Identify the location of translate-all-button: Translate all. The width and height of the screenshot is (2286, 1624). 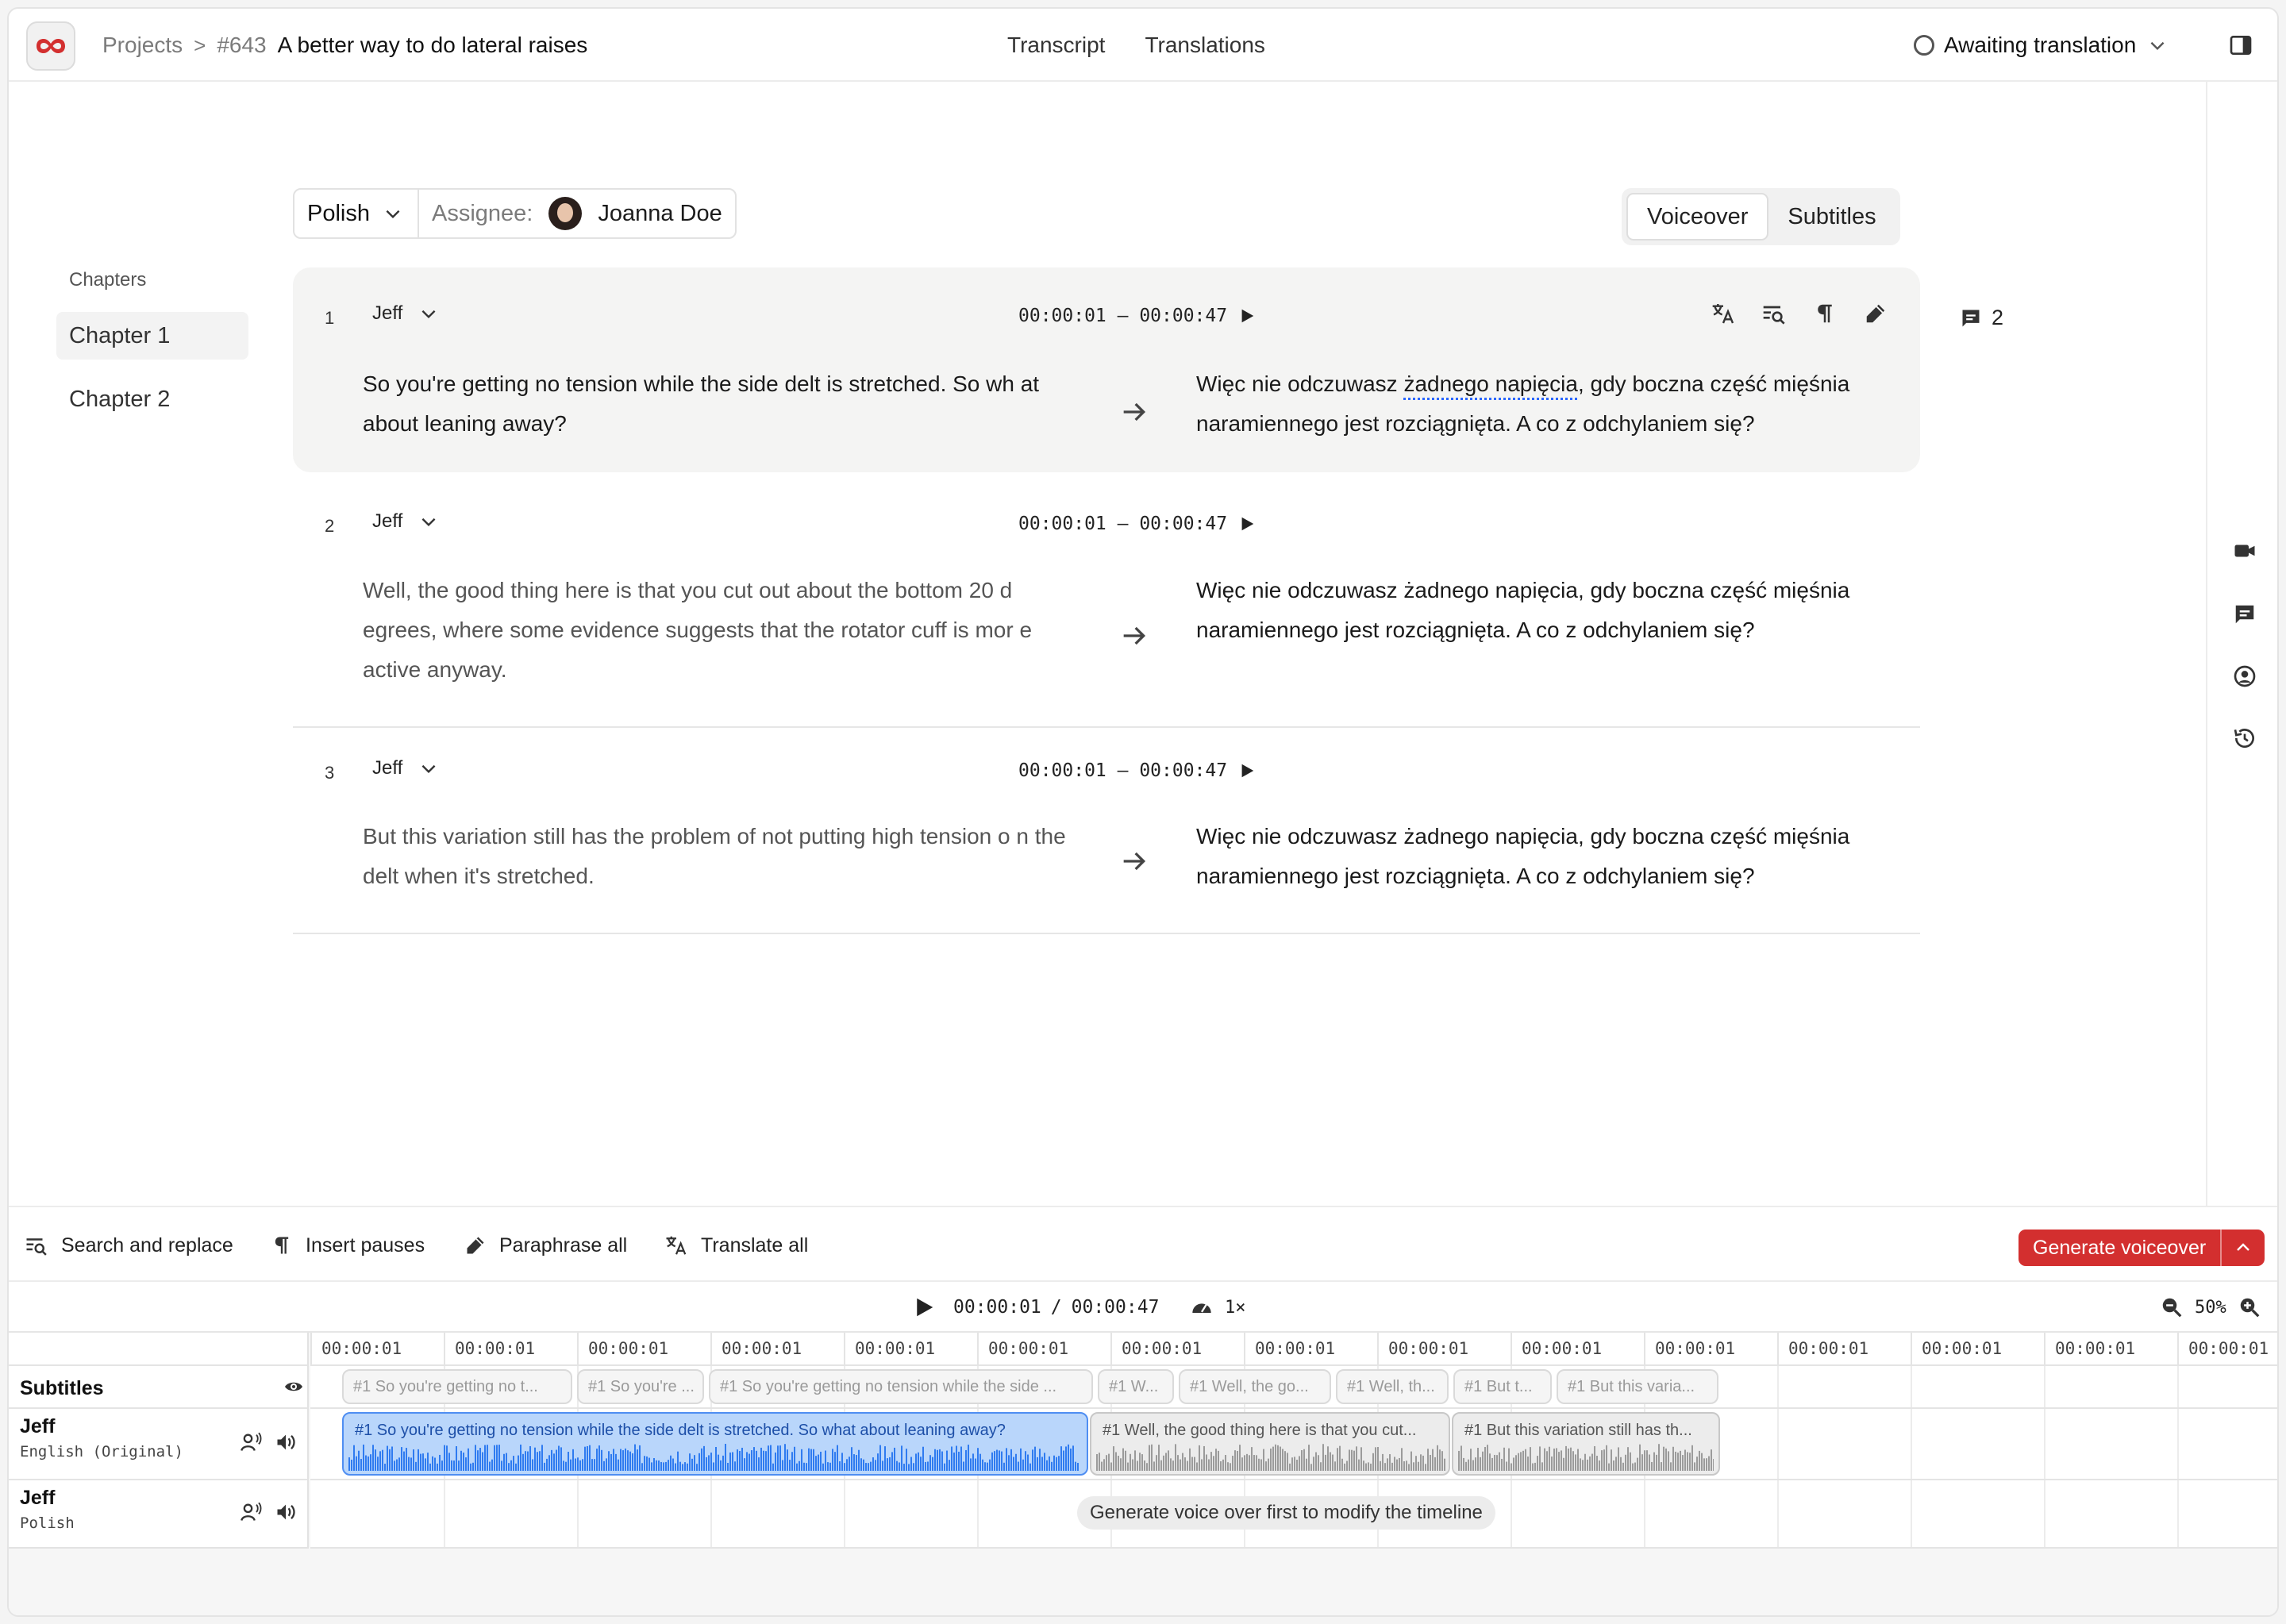
(736, 1245).